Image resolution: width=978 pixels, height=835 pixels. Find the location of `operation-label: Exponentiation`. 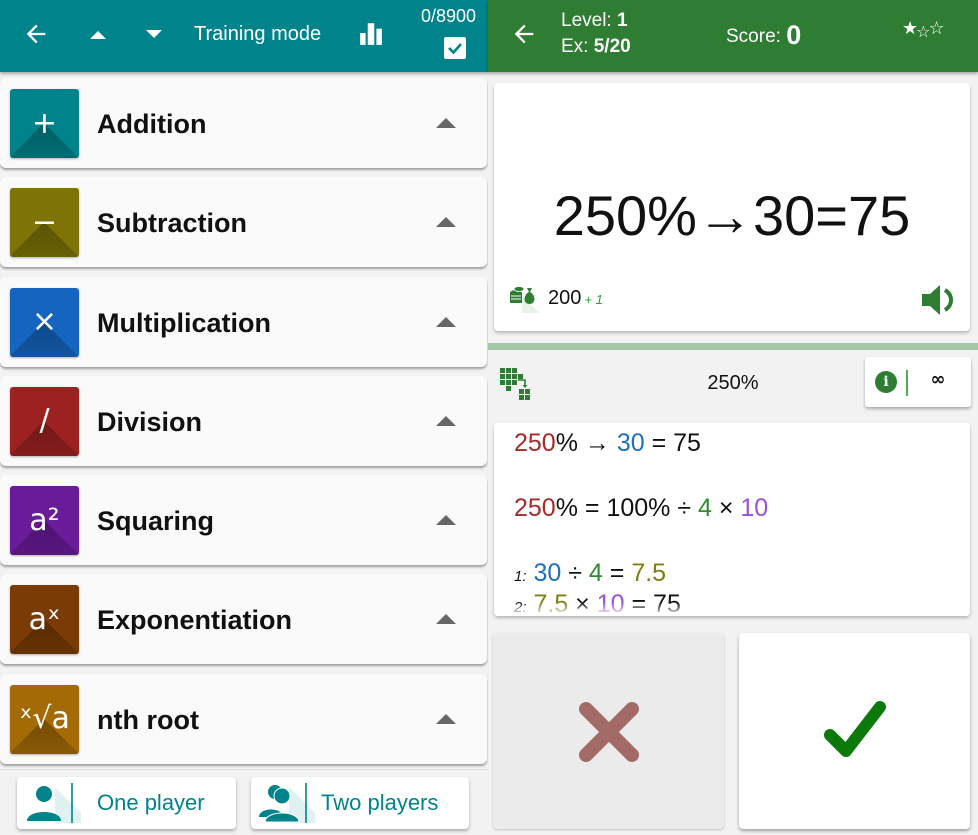

operation-label: Exponentiation is located at coordinates (194, 620).